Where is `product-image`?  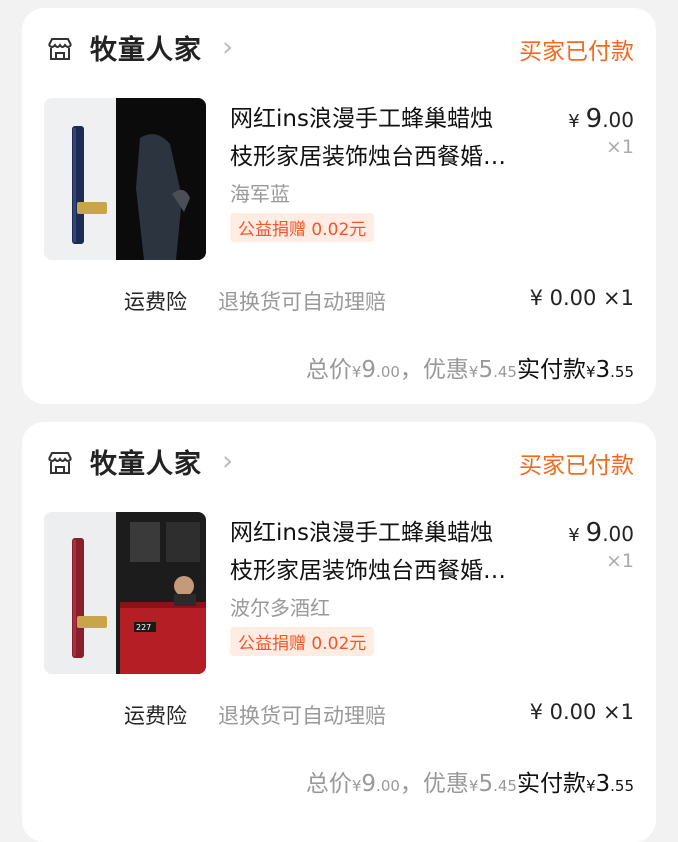
product-image is located at coordinates (125, 179).